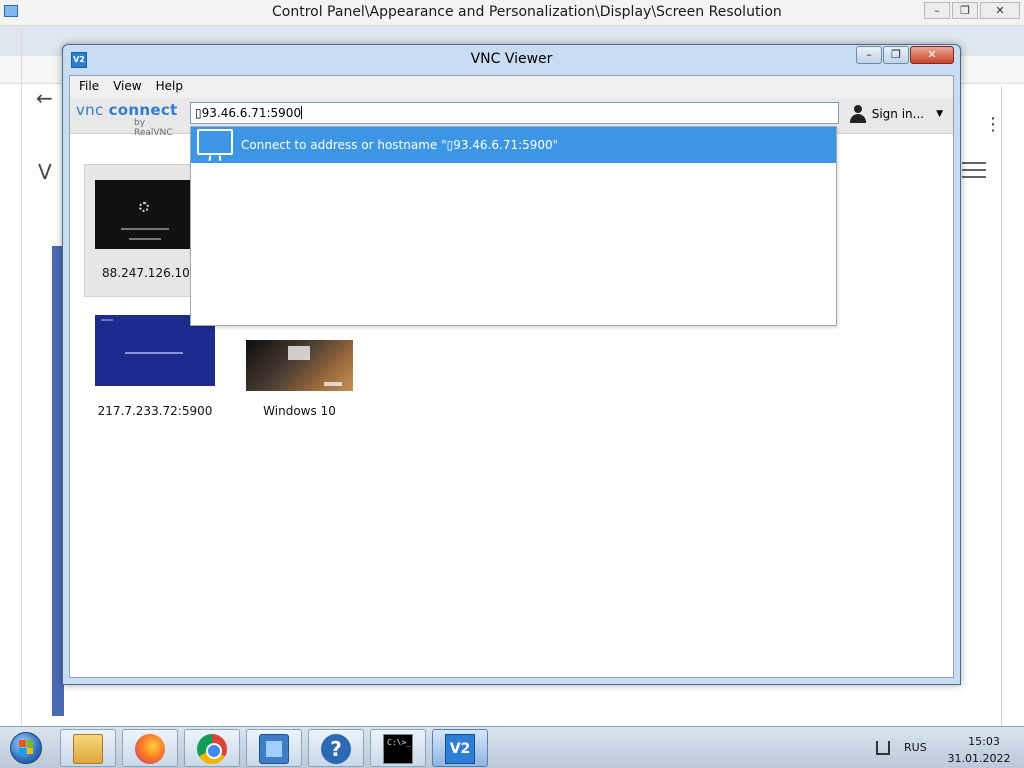 The width and height of the screenshot is (1024, 768). I want to click on minimize-button: –, so click(937, 10).